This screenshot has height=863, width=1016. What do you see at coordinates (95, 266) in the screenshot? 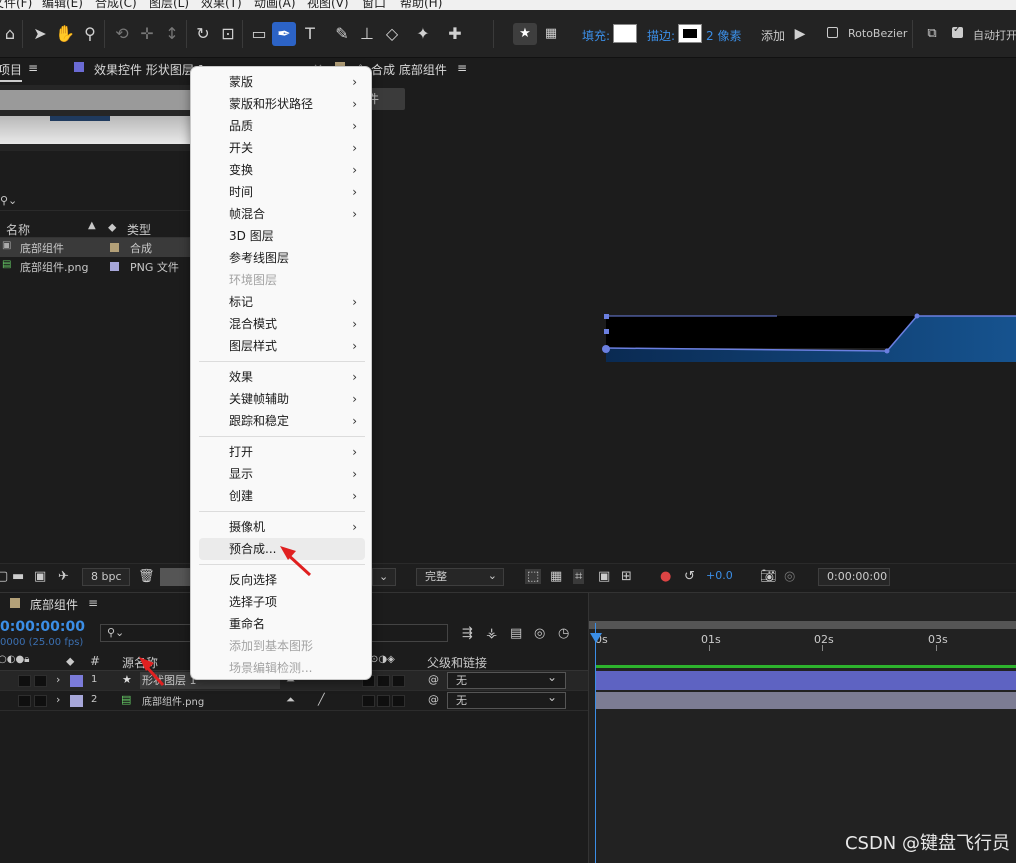
I see `project-item: ▤ 底部组件.png PNG 文件` at bounding box center [95, 266].